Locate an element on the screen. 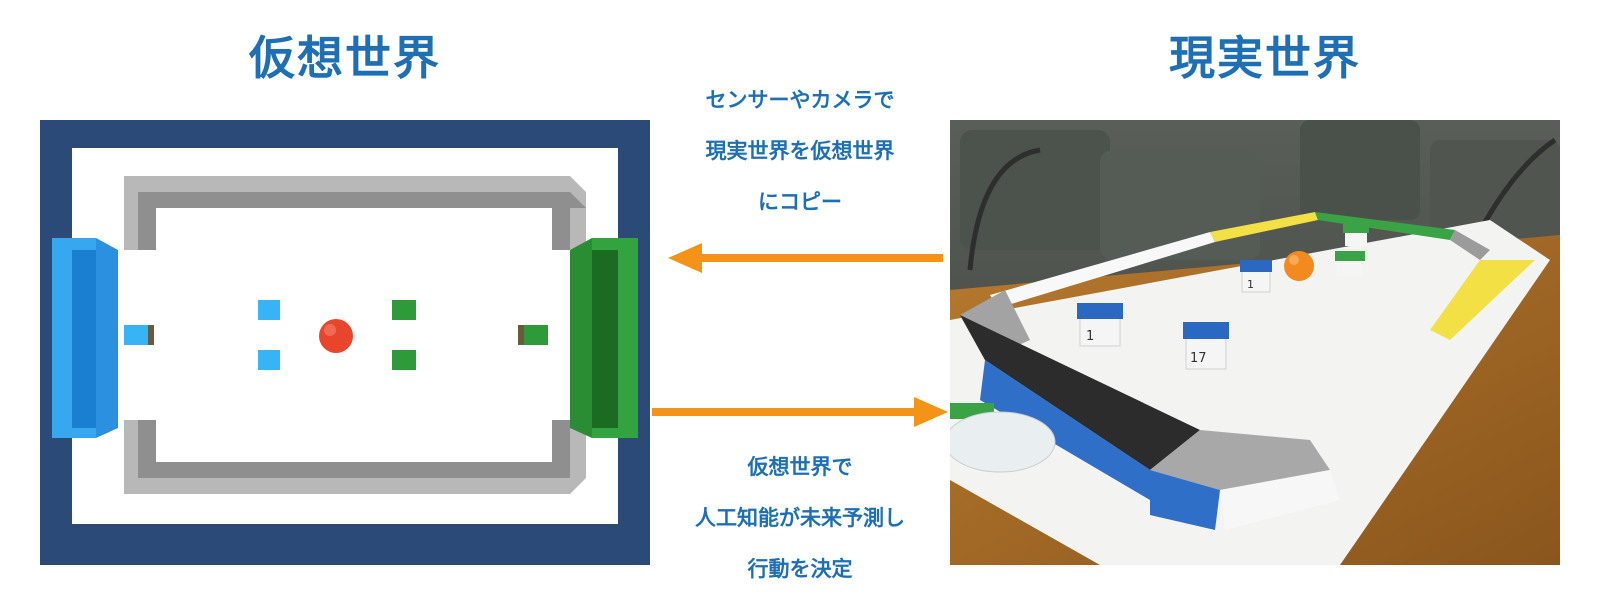  caption-line: 行動を決定 is located at coordinates (800, 569).